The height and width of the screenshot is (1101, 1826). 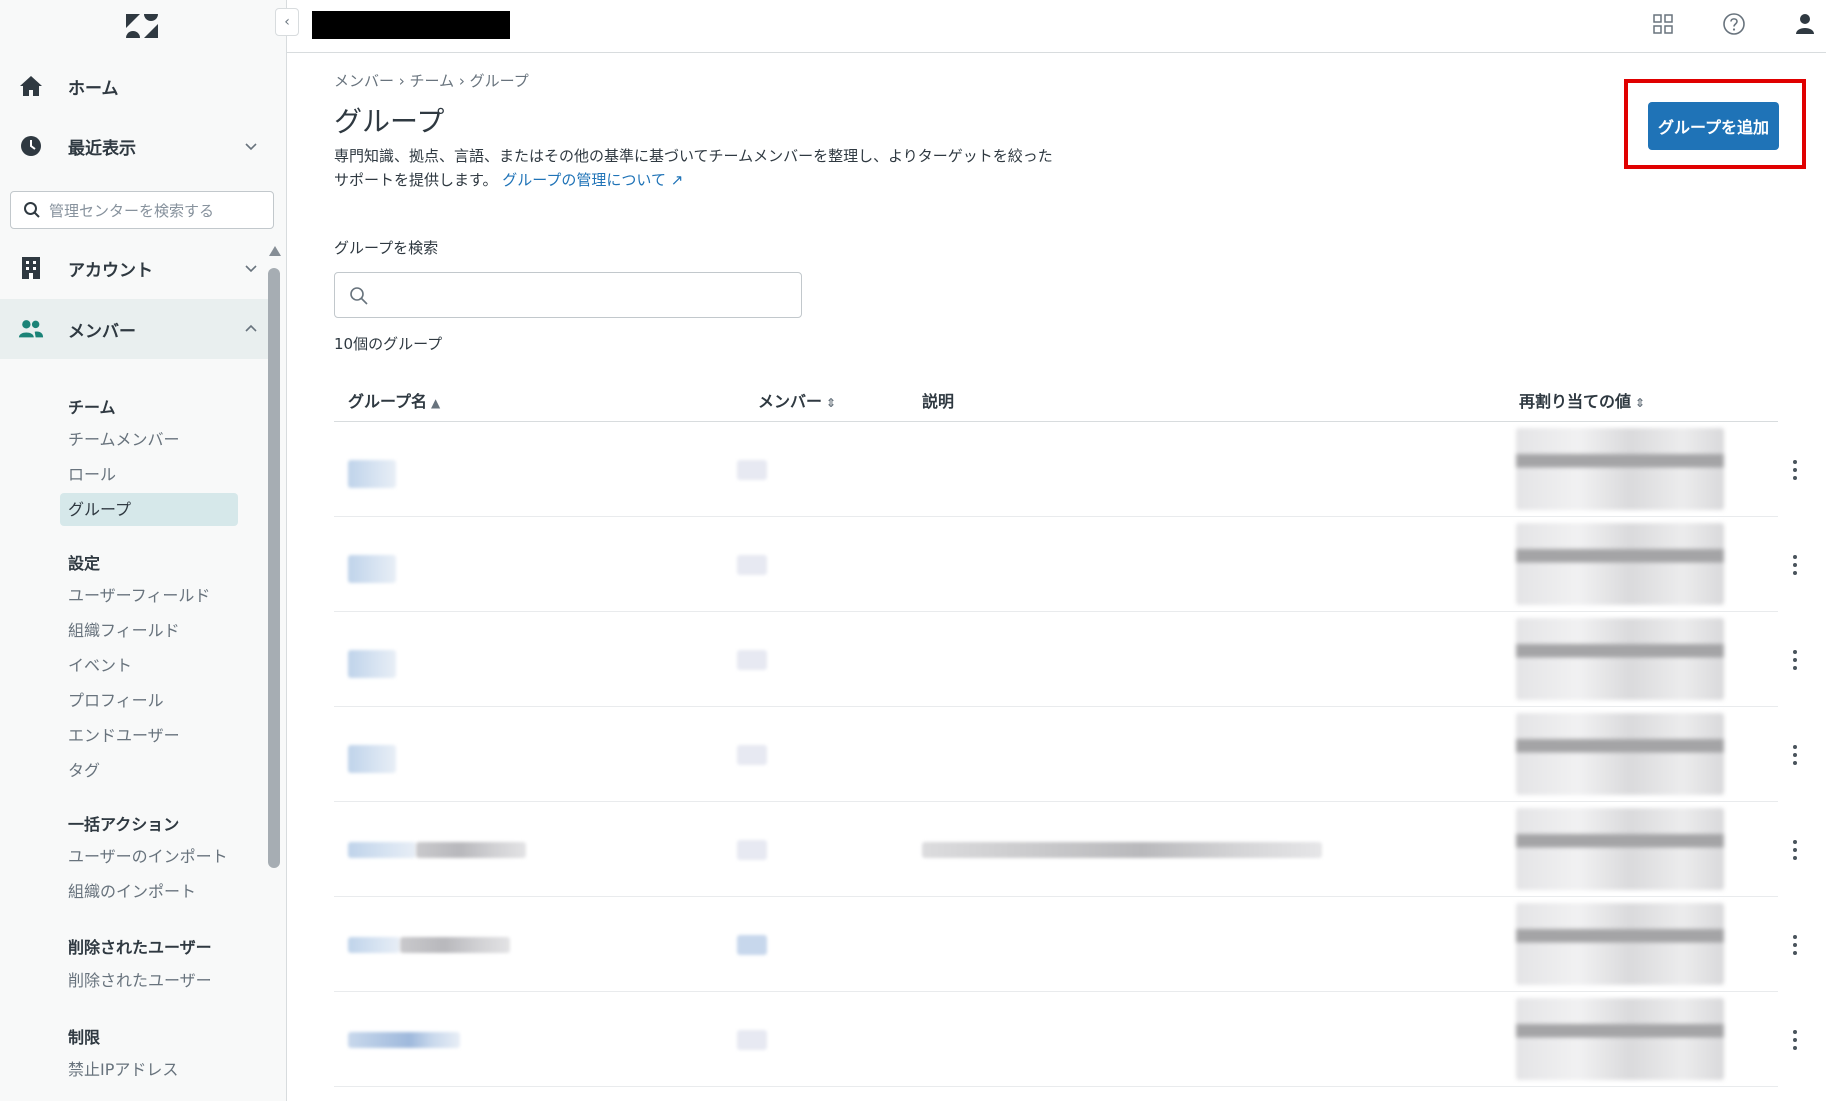 I want to click on sidebar-item-team-members: チームメンバー, so click(x=149, y=439).